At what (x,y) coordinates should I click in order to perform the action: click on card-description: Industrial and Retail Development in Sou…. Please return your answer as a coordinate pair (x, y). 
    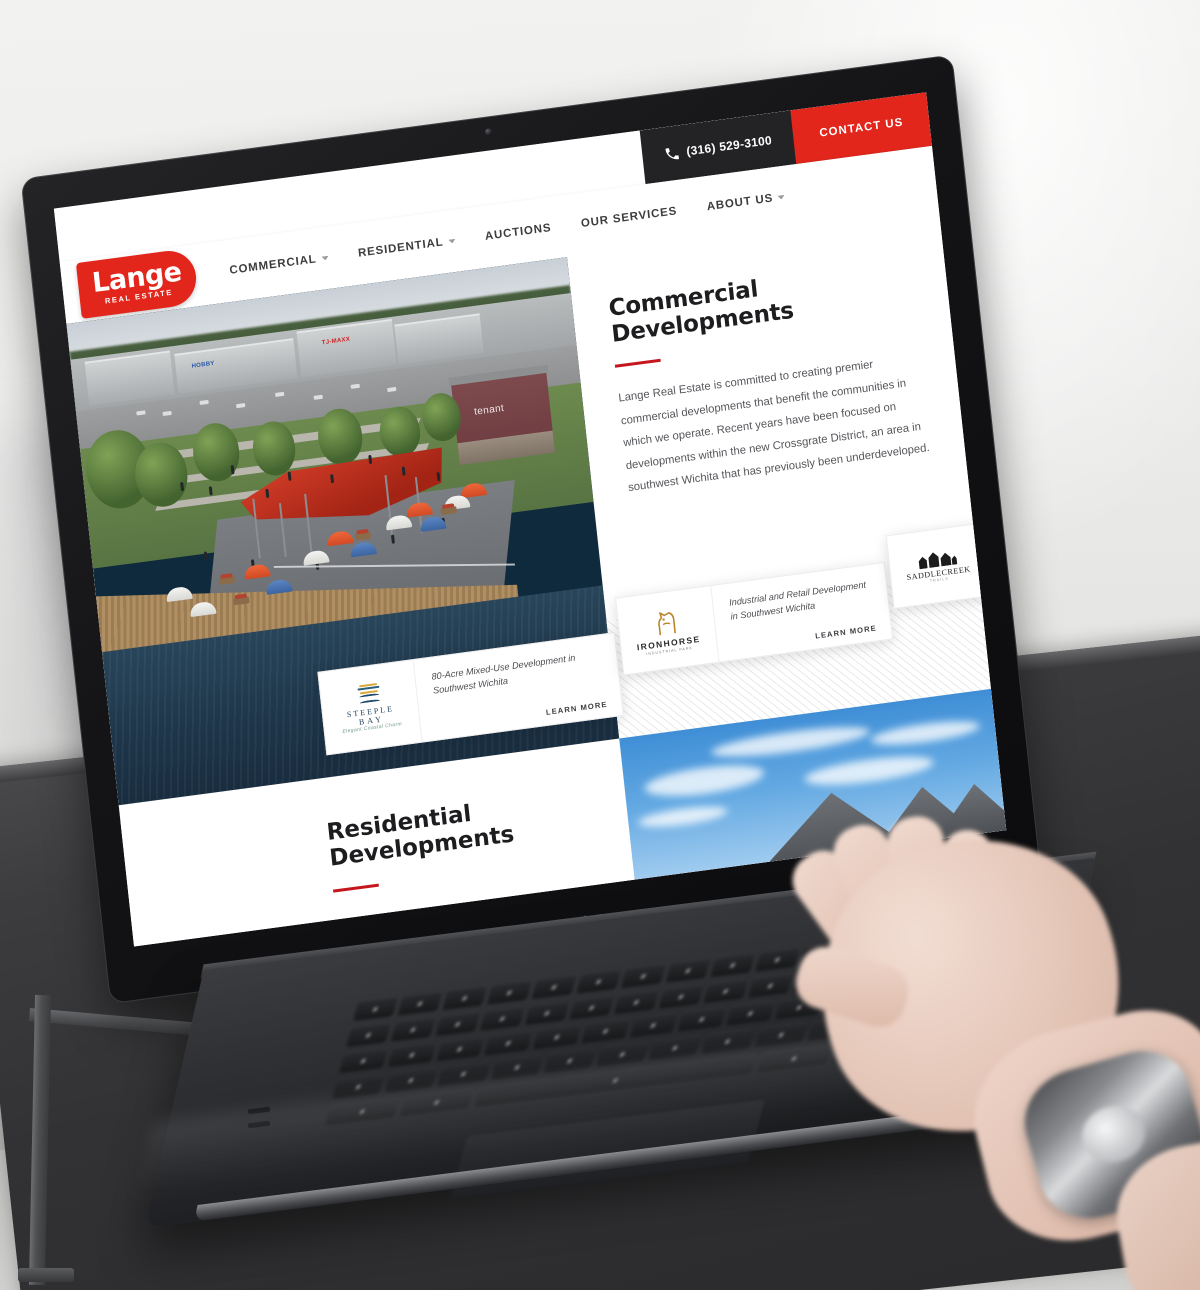
    Looking at the image, I should click on (797, 600).